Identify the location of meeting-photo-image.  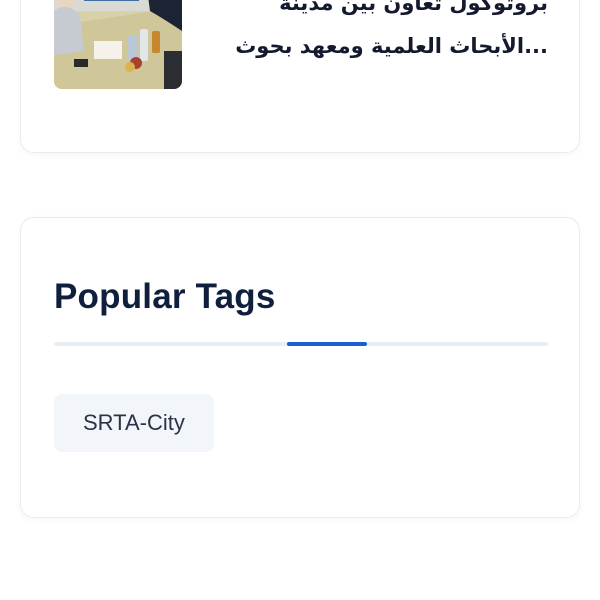
(118, 44).